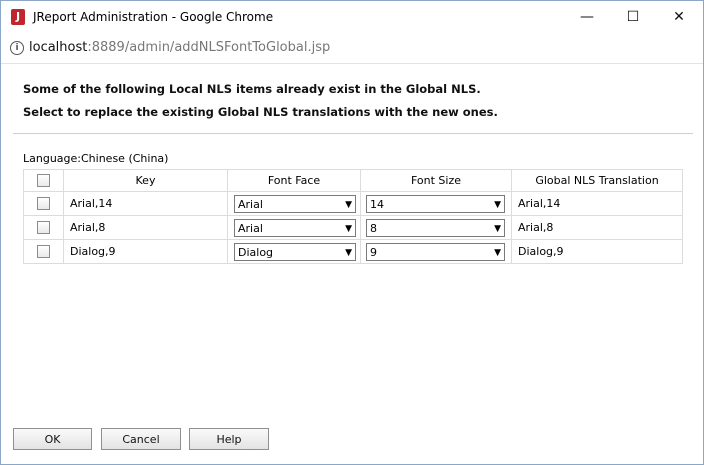  I want to click on table-row: Arial,8 Arial ▼ 8 ▼ Arial,8, so click(353, 227).